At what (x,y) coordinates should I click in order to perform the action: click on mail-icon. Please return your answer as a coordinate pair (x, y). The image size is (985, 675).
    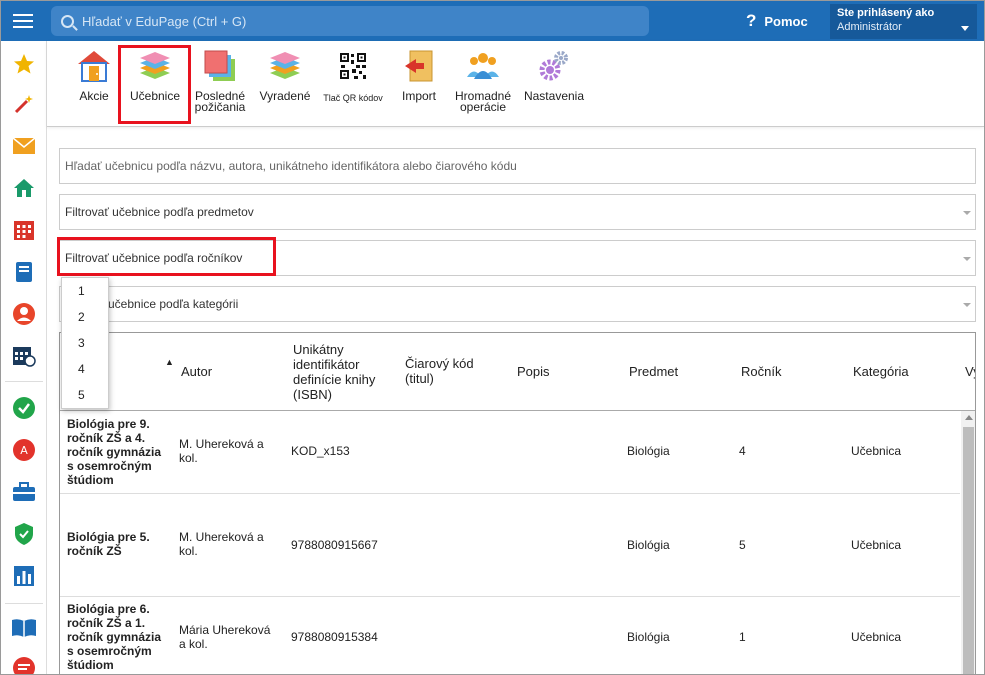
    Looking at the image, I should click on (24, 146).